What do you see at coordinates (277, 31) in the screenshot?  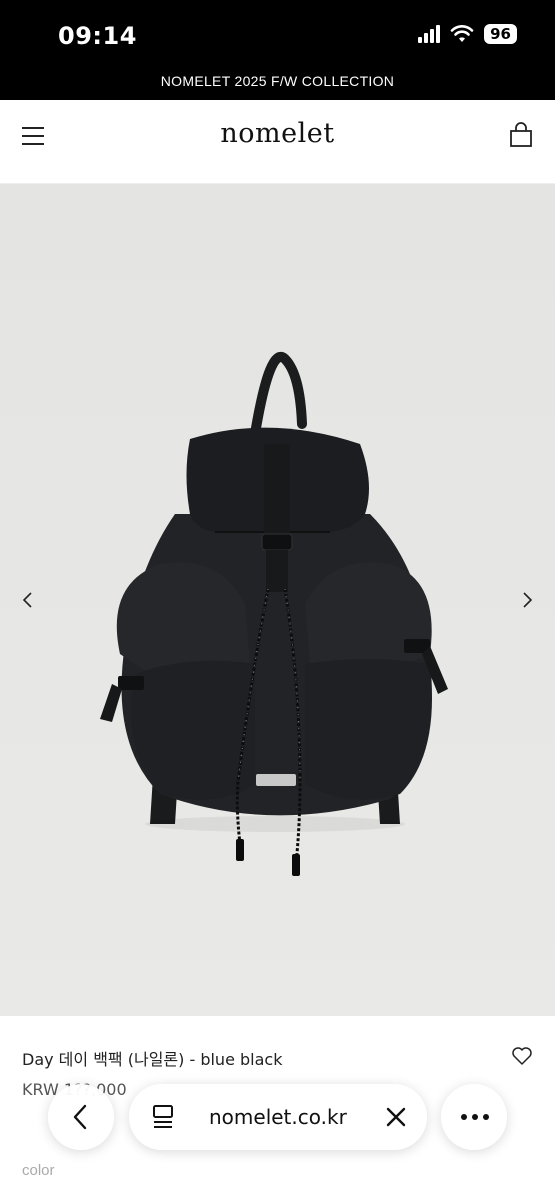 I see `status-bar: 09:14 96` at bounding box center [277, 31].